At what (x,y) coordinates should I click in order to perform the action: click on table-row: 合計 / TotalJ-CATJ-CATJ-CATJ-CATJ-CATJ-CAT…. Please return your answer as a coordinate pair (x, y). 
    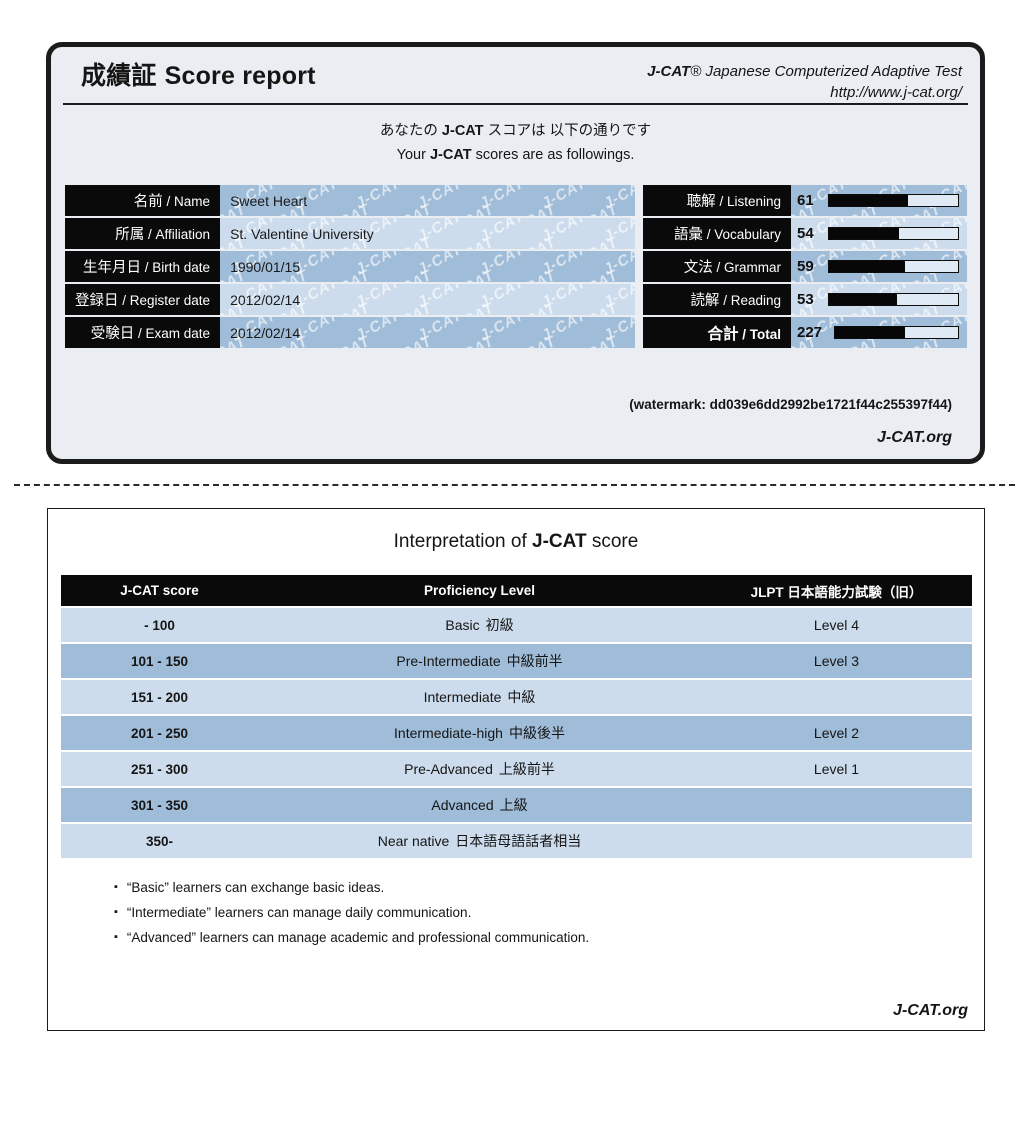
    Looking at the image, I should click on (805, 332).